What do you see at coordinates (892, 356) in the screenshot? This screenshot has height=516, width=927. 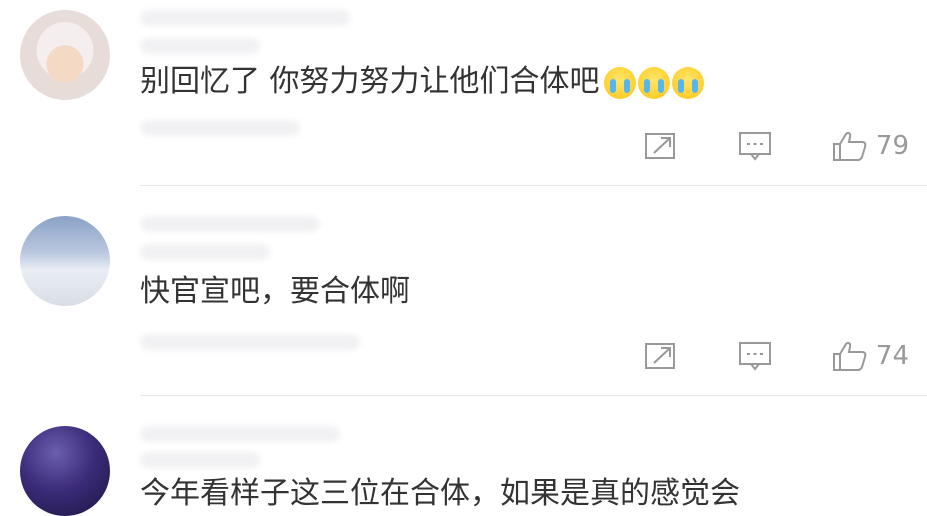 I see `like-count: 74` at bounding box center [892, 356].